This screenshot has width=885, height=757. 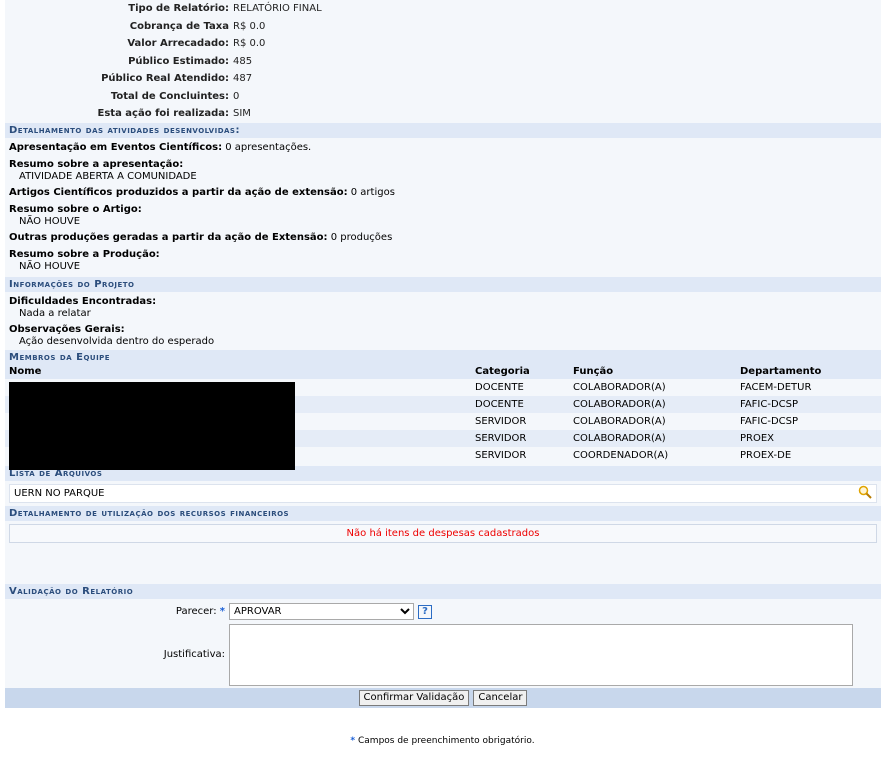 What do you see at coordinates (75, 209) in the screenshot?
I see `summary-article-label: Resumo sobre o Artigo:` at bounding box center [75, 209].